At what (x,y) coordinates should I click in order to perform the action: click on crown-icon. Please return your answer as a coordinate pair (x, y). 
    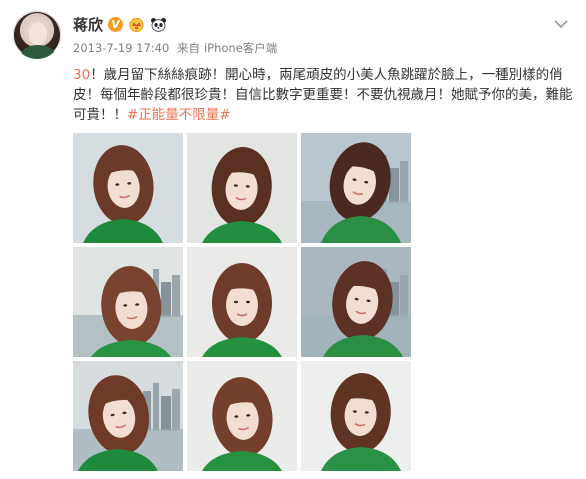
    Looking at the image, I should click on (136, 24).